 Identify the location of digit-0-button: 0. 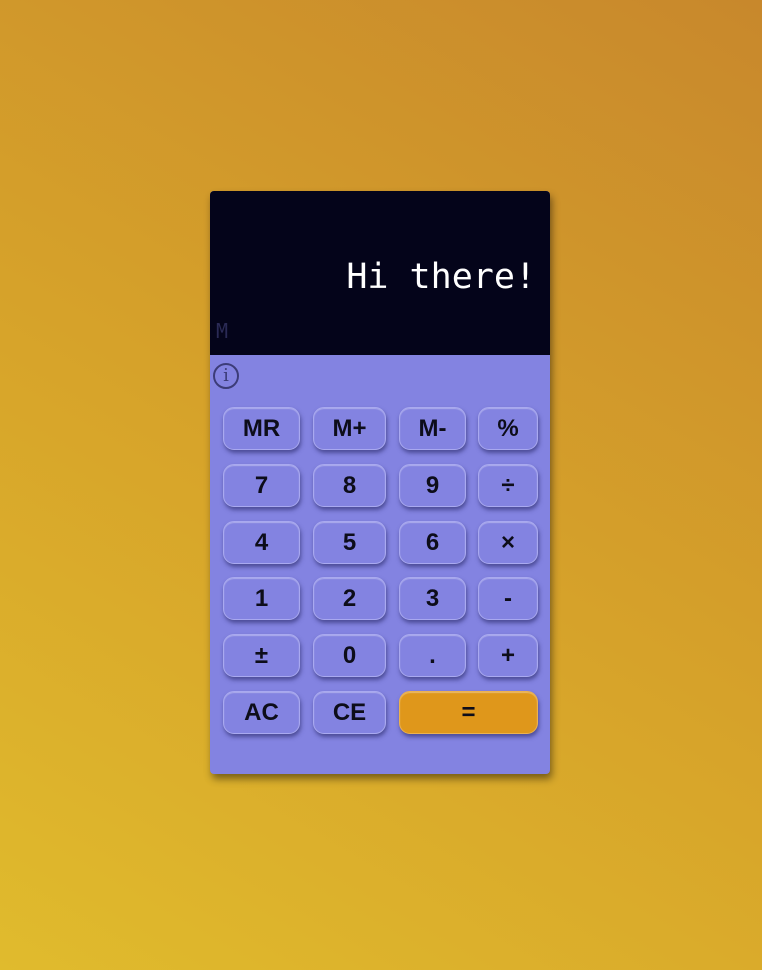
(349, 655).